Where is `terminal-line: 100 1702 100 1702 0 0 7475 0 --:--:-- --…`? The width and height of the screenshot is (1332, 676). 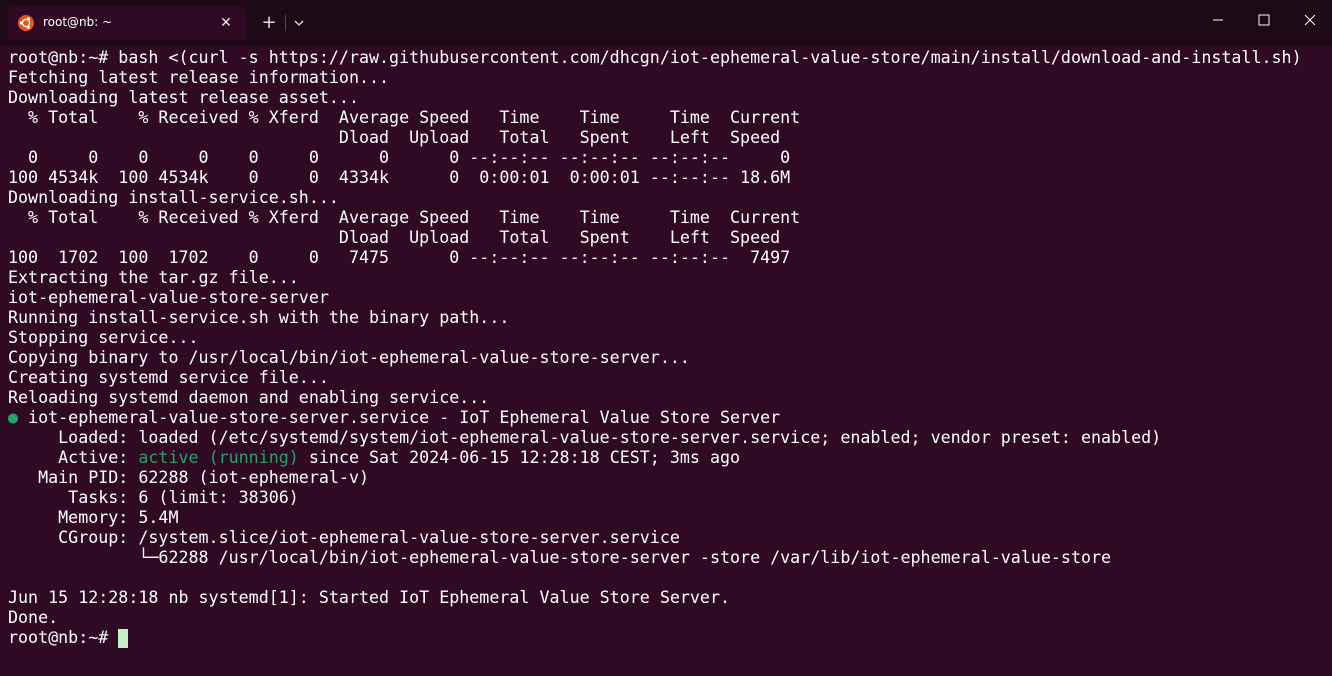 terminal-line: 100 1702 100 1702 0 0 7475 0 --:--:-- --… is located at coordinates (399, 257).